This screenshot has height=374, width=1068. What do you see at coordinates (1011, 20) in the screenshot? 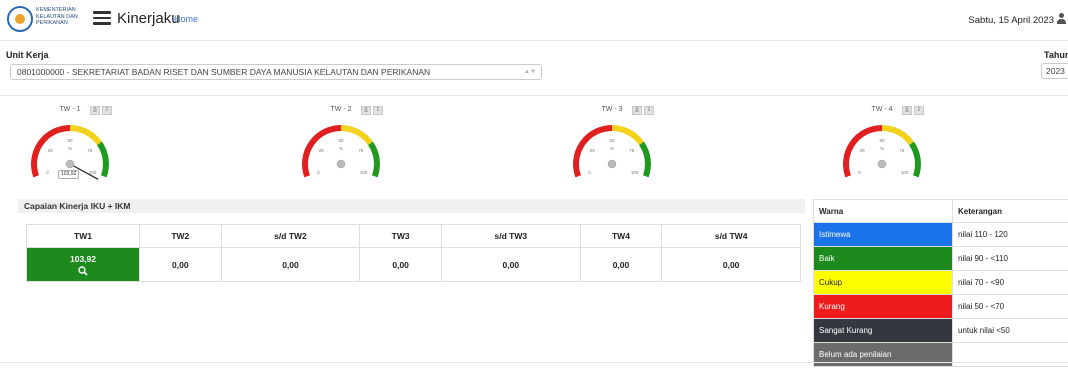
I see `current-date: Sabtu, 15 April 2023` at bounding box center [1011, 20].